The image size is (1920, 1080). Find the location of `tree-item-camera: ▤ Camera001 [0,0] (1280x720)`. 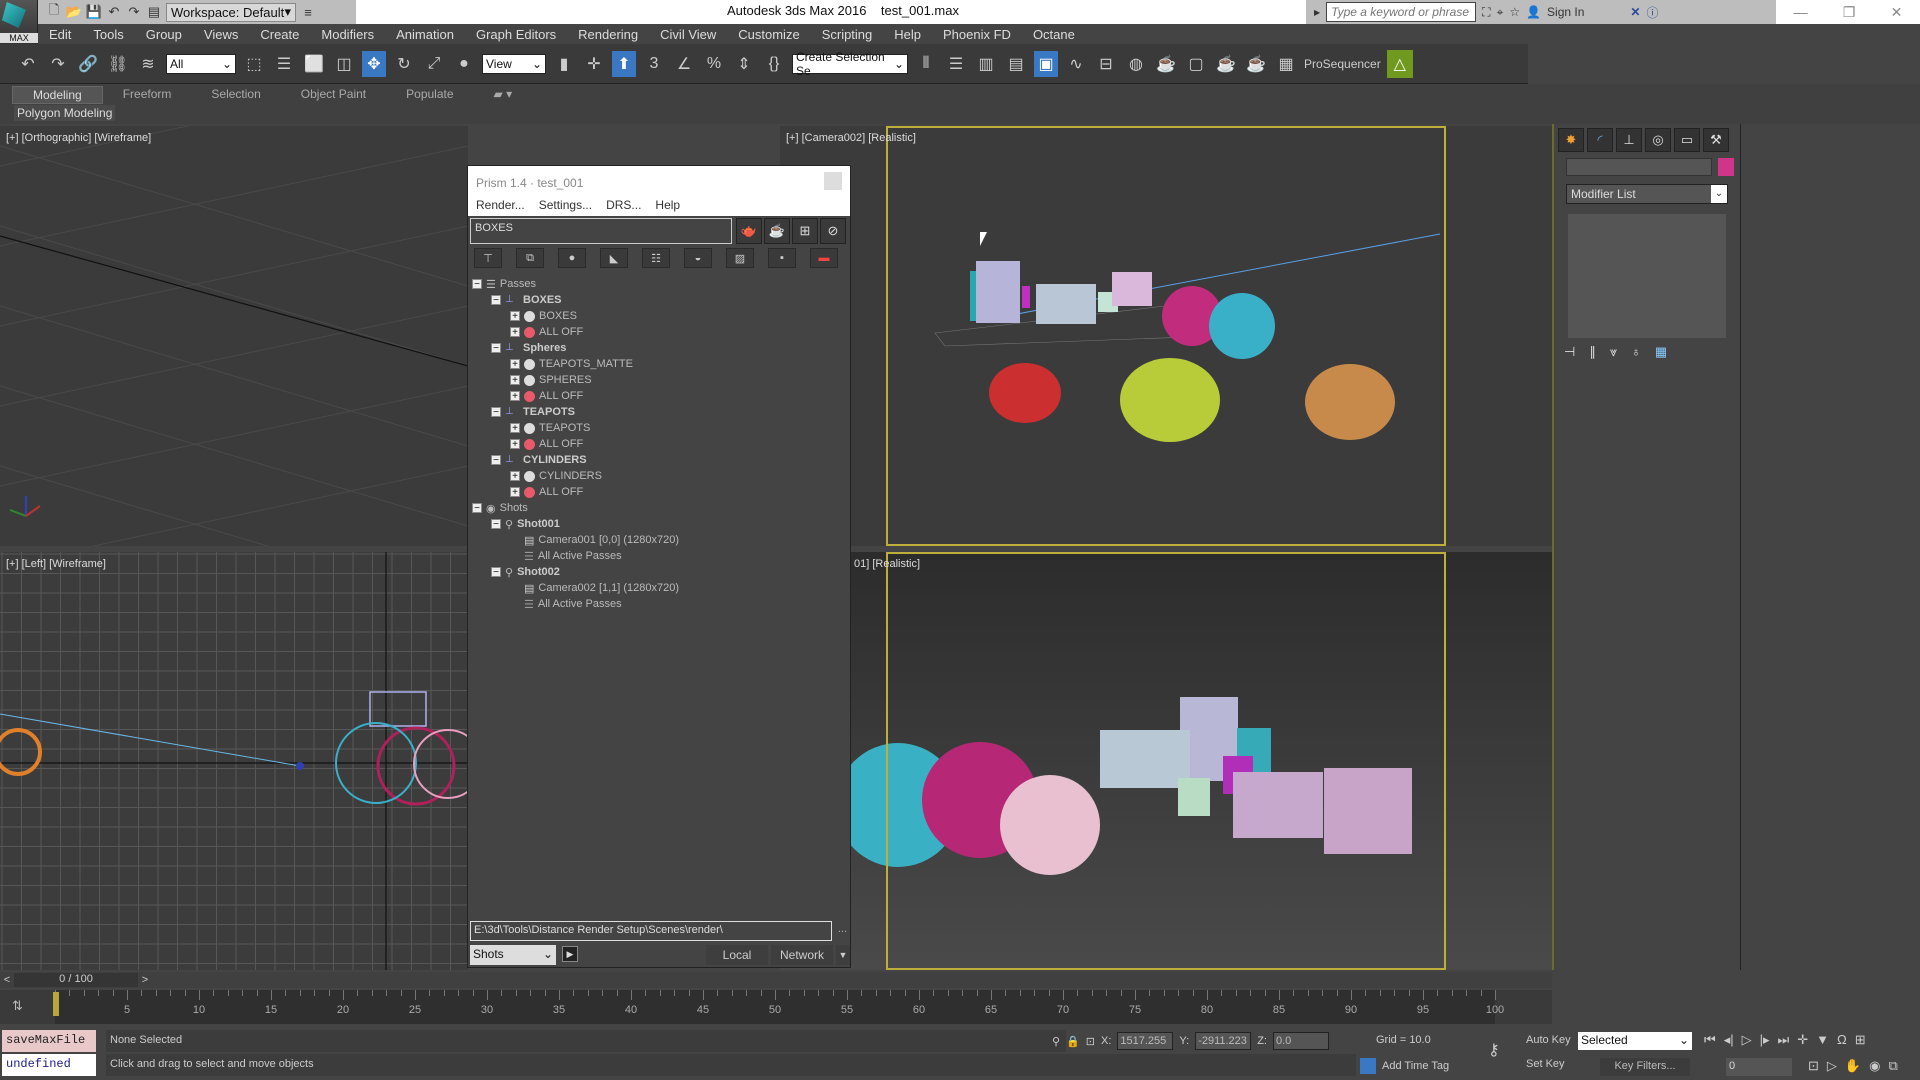

tree-item-camera: ▤ Camera001 [0,0] (1280x720) is located at coordinates (594, 540).